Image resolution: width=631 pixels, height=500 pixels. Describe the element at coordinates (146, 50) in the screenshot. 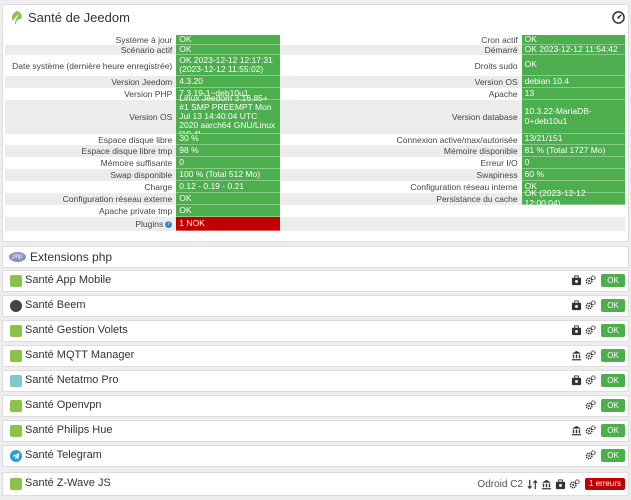

I see `health-label: Scénario actif` at that location.